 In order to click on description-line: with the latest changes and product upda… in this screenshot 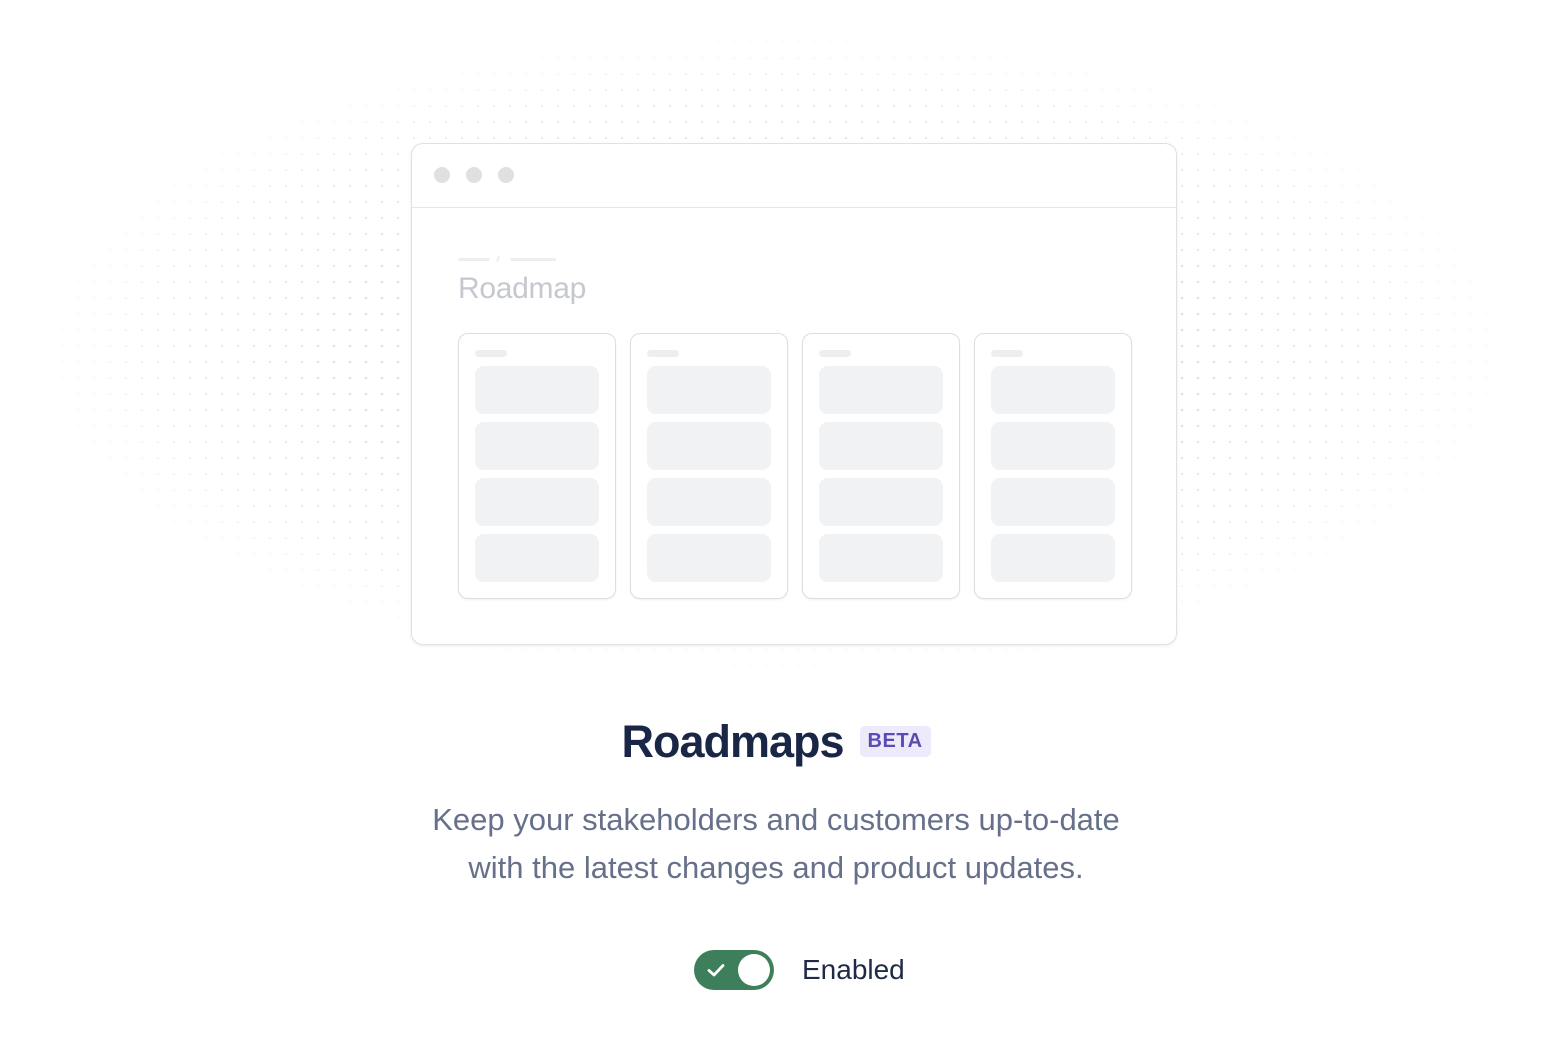, I will do `click(776, 867)`.